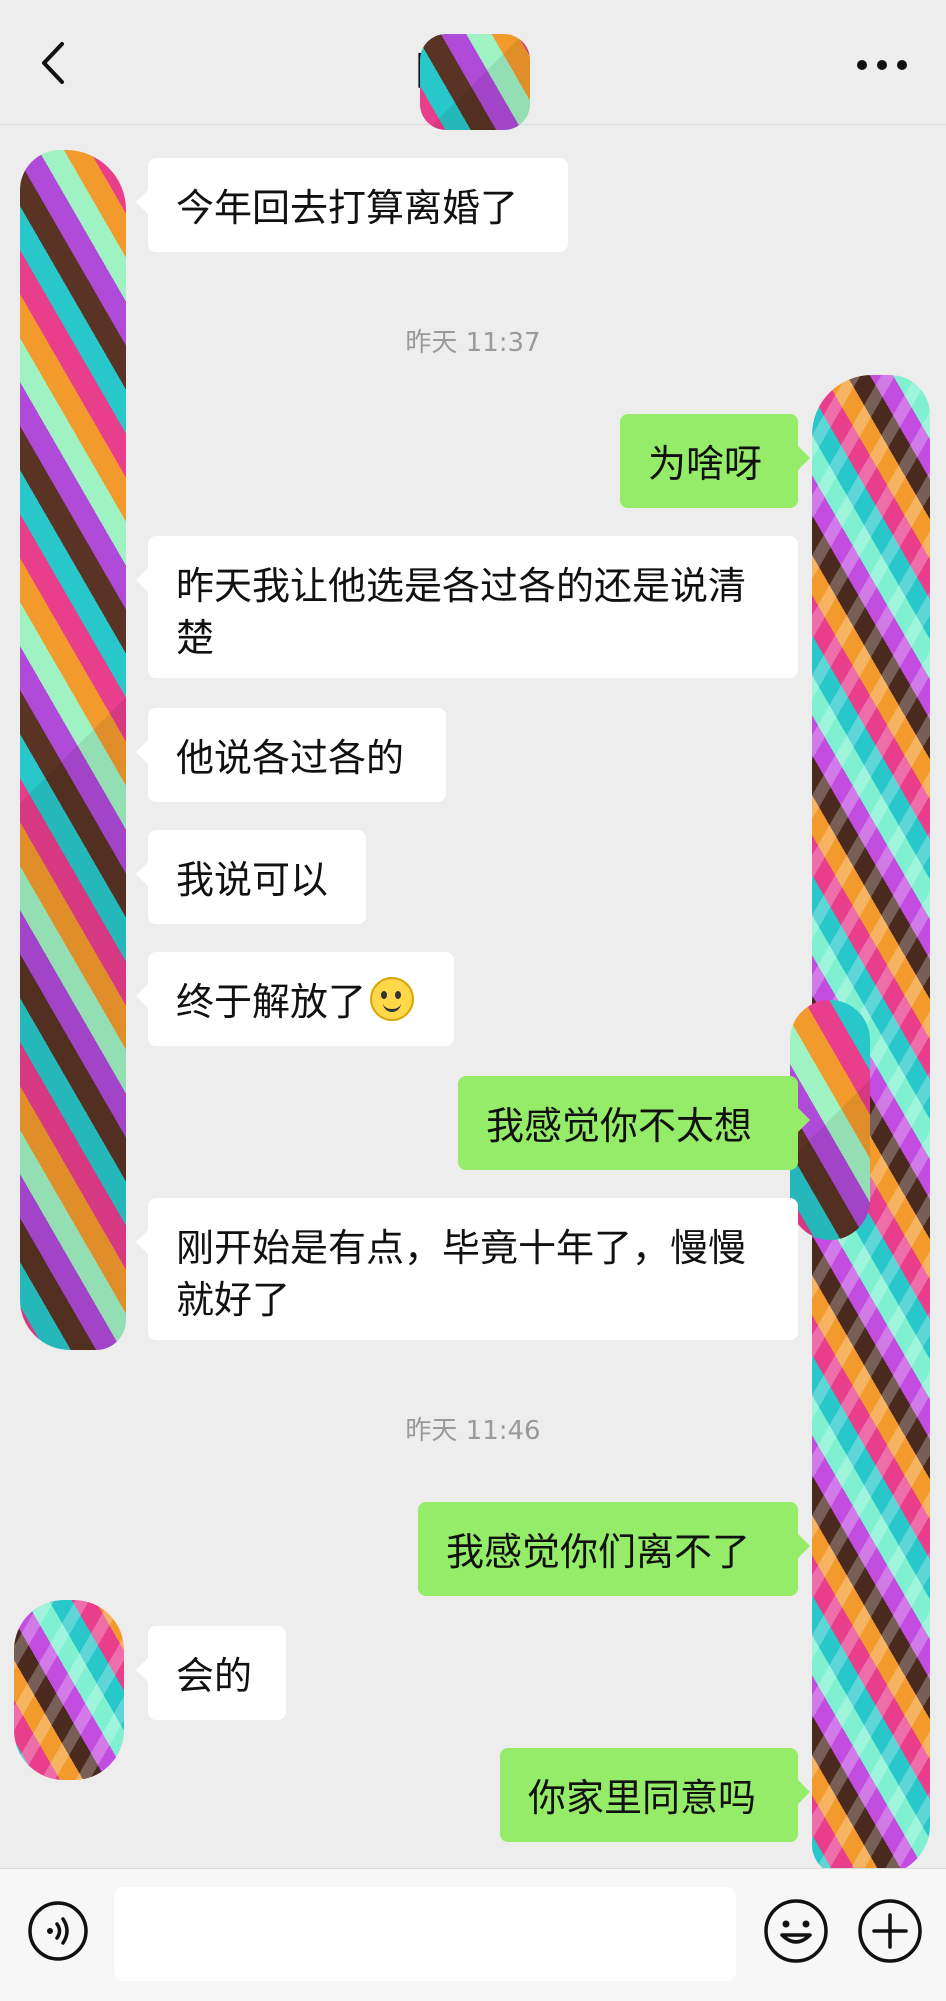  I want to click on contact-avatar, so click(69, 1690).